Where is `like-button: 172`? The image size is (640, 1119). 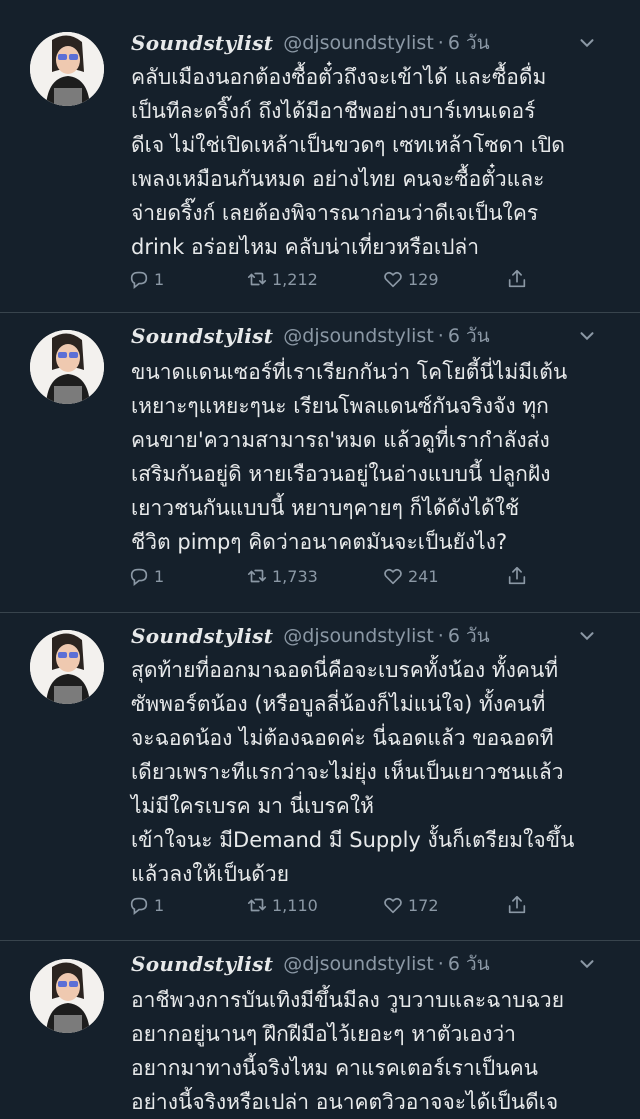 like-button: 172 is located at coordinates (410, 905).